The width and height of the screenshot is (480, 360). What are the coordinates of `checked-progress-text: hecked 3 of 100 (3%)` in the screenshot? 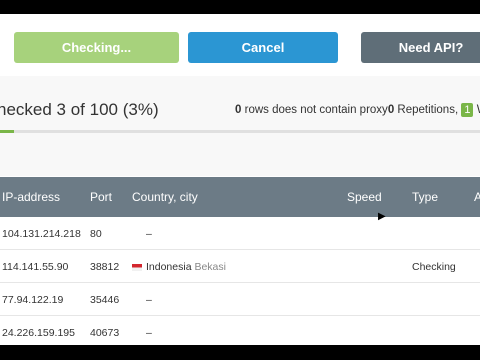 It's located at (79, 109).